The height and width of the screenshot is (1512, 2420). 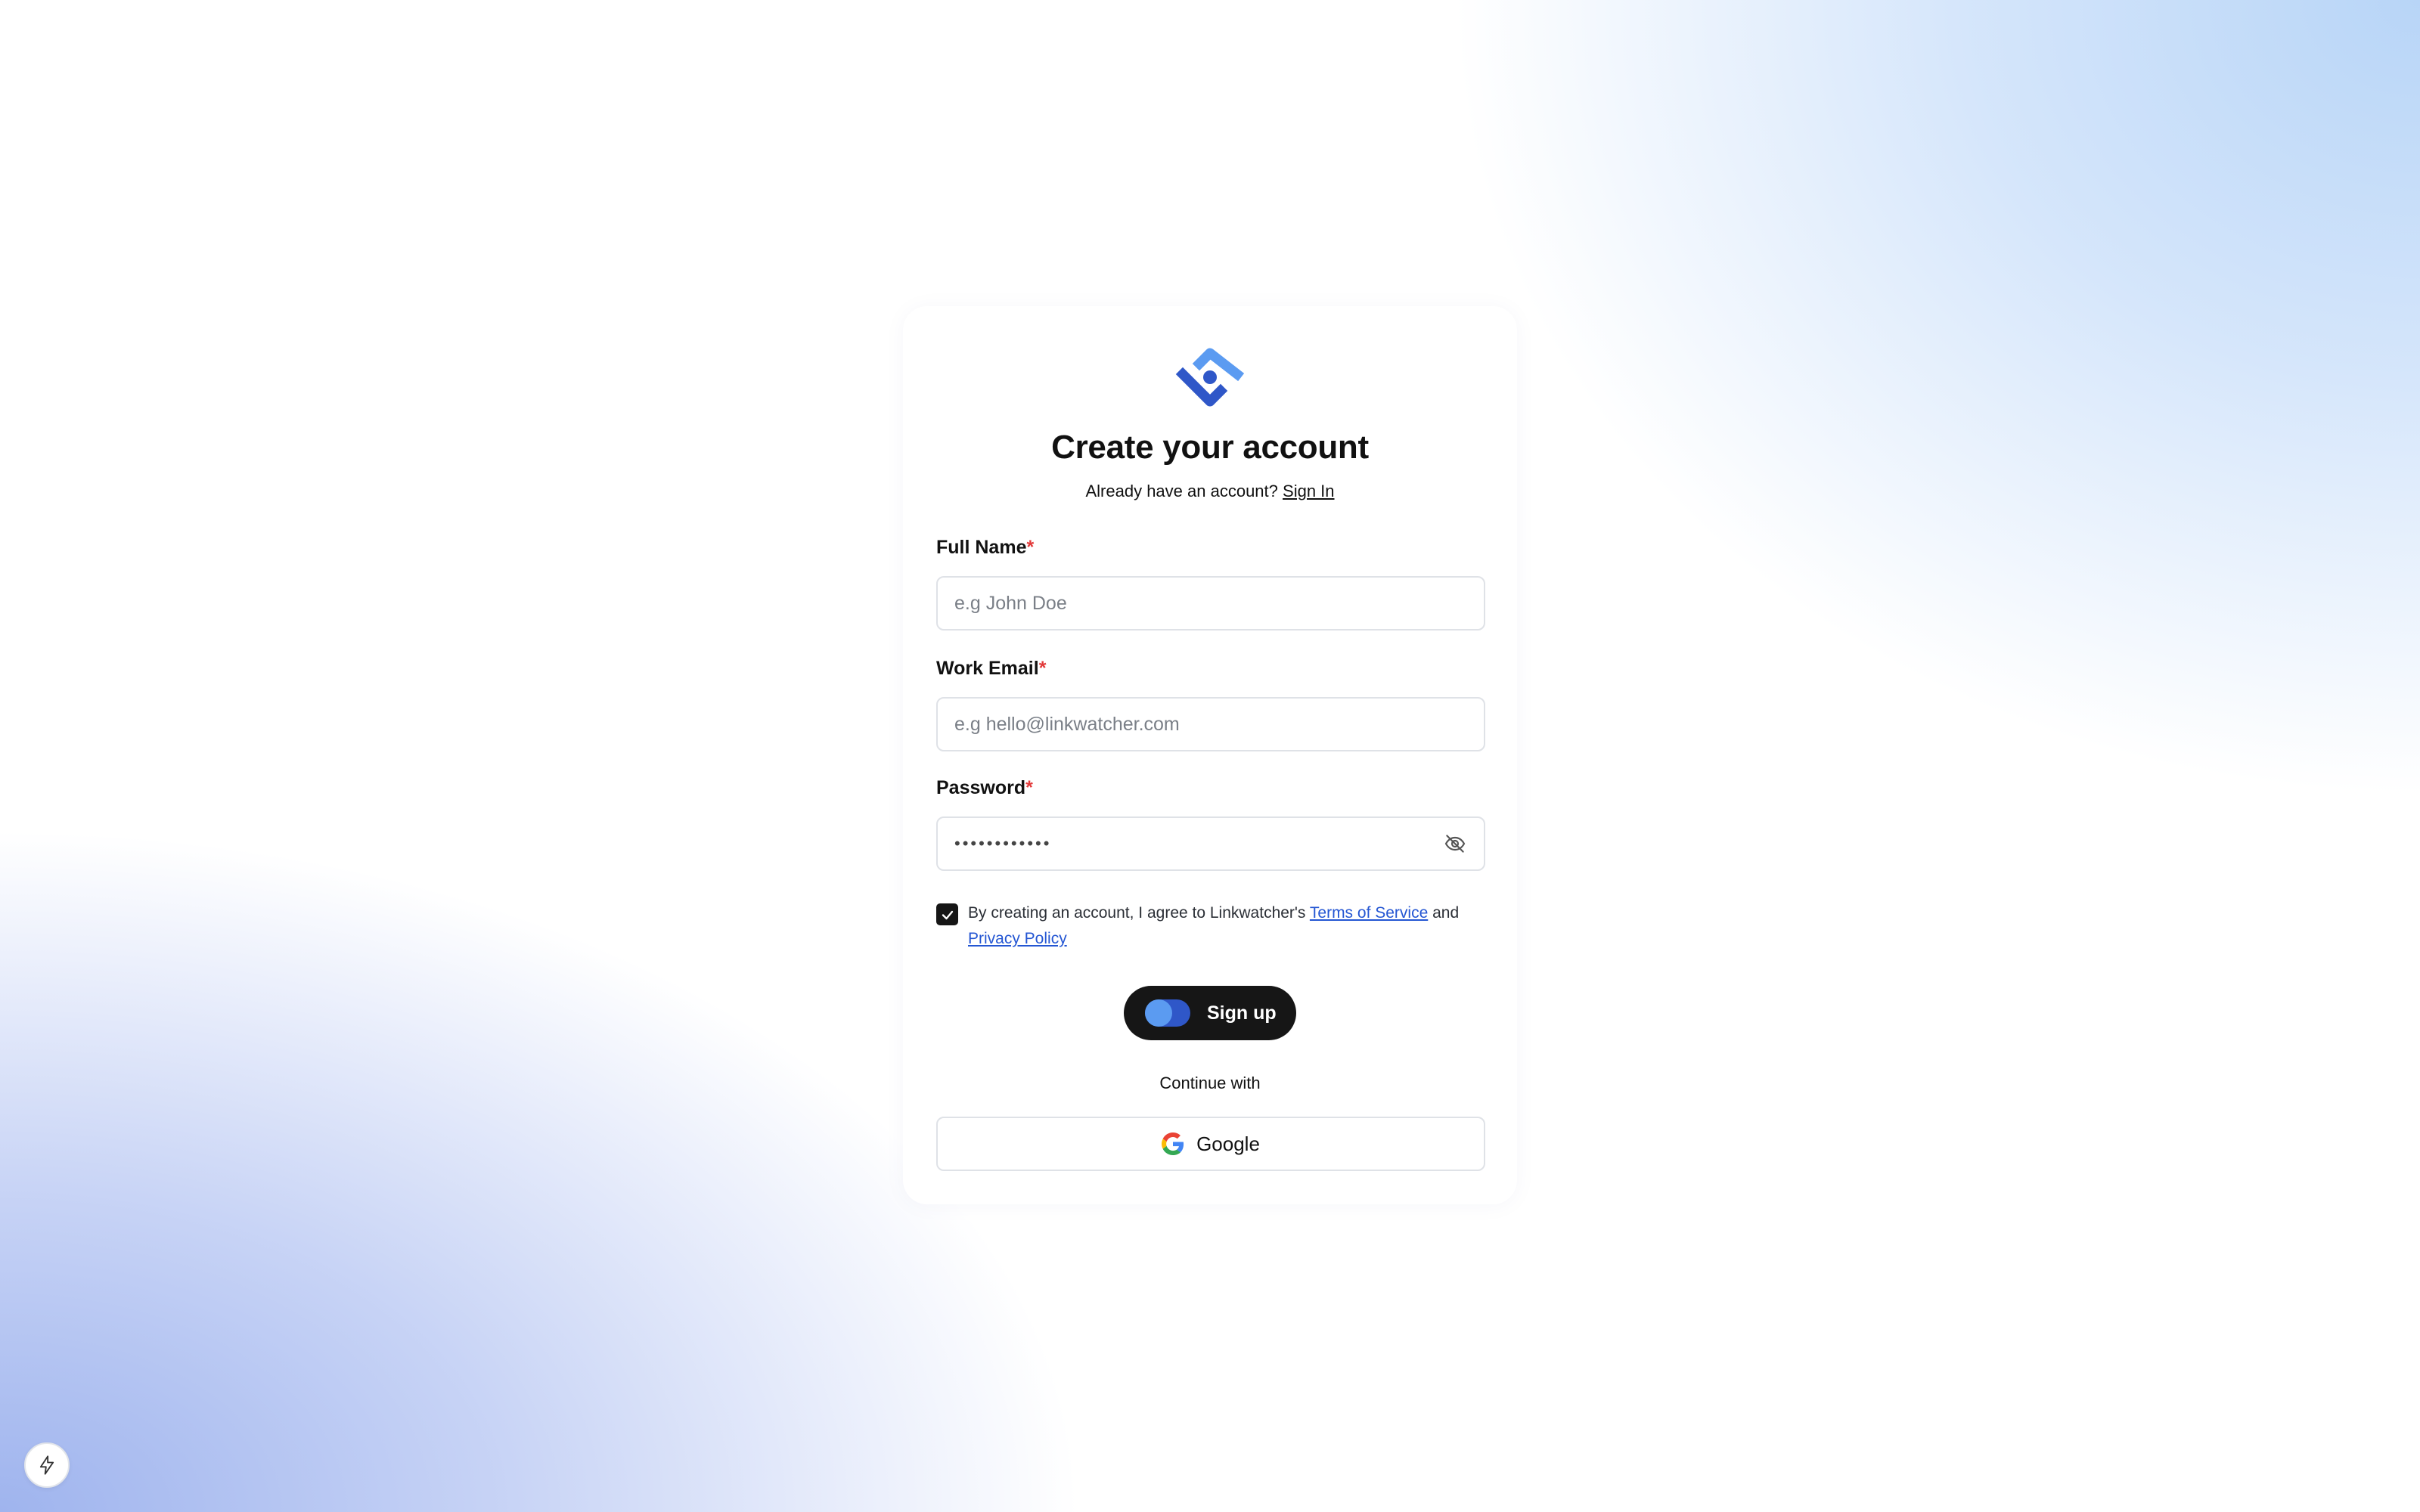 I want to click on work-email-label: Work Email*, so click(x=991, y=669).